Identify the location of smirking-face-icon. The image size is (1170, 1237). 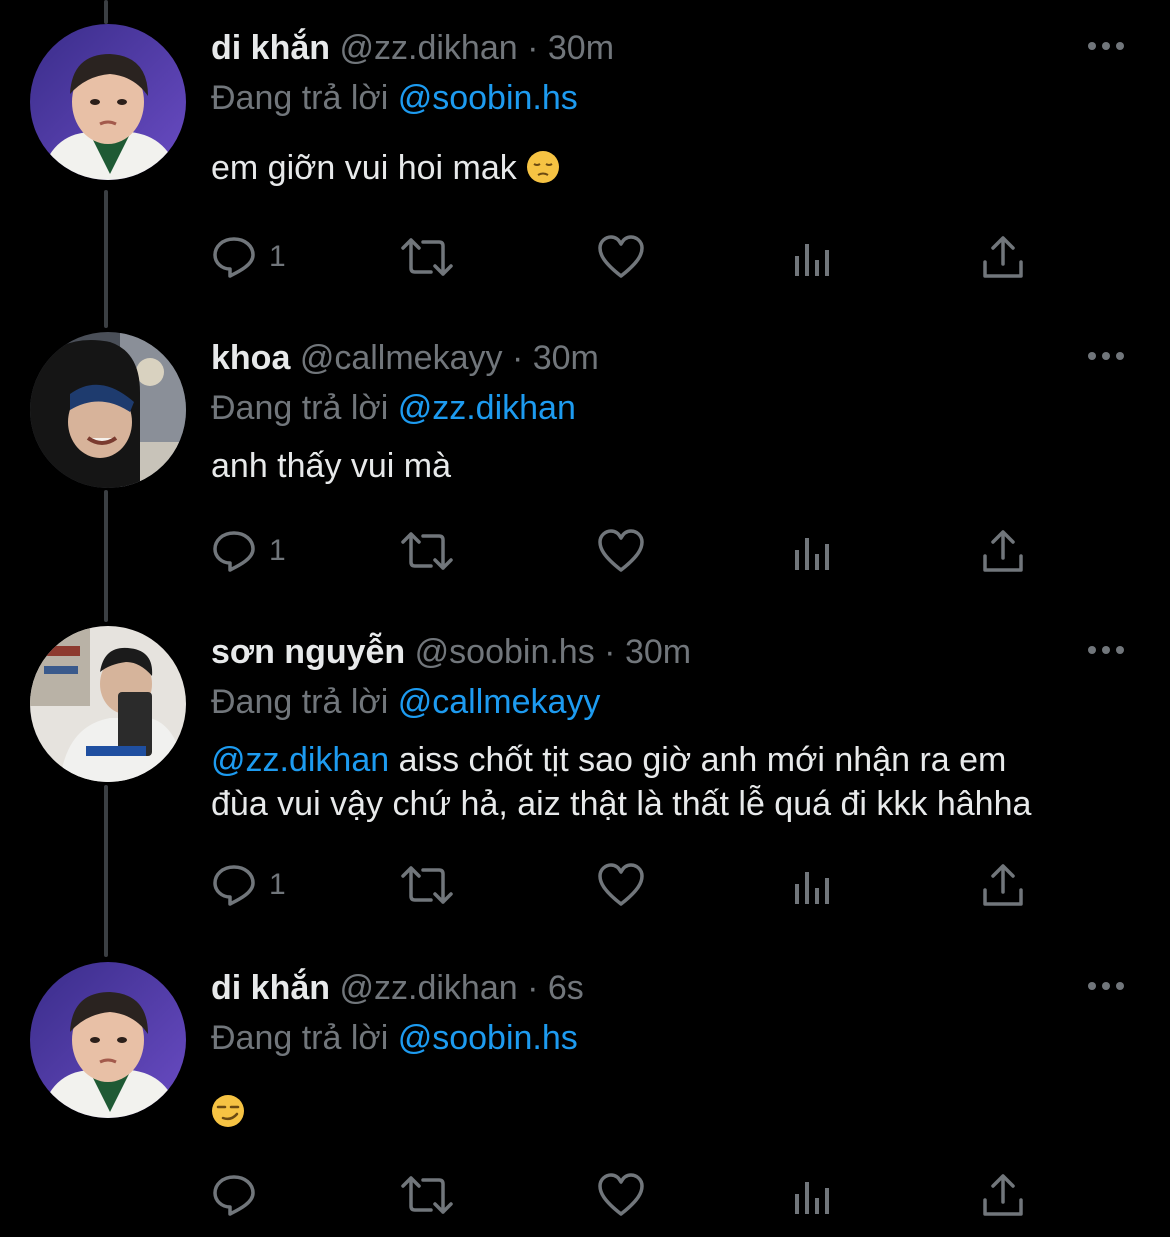
(228, 1111).